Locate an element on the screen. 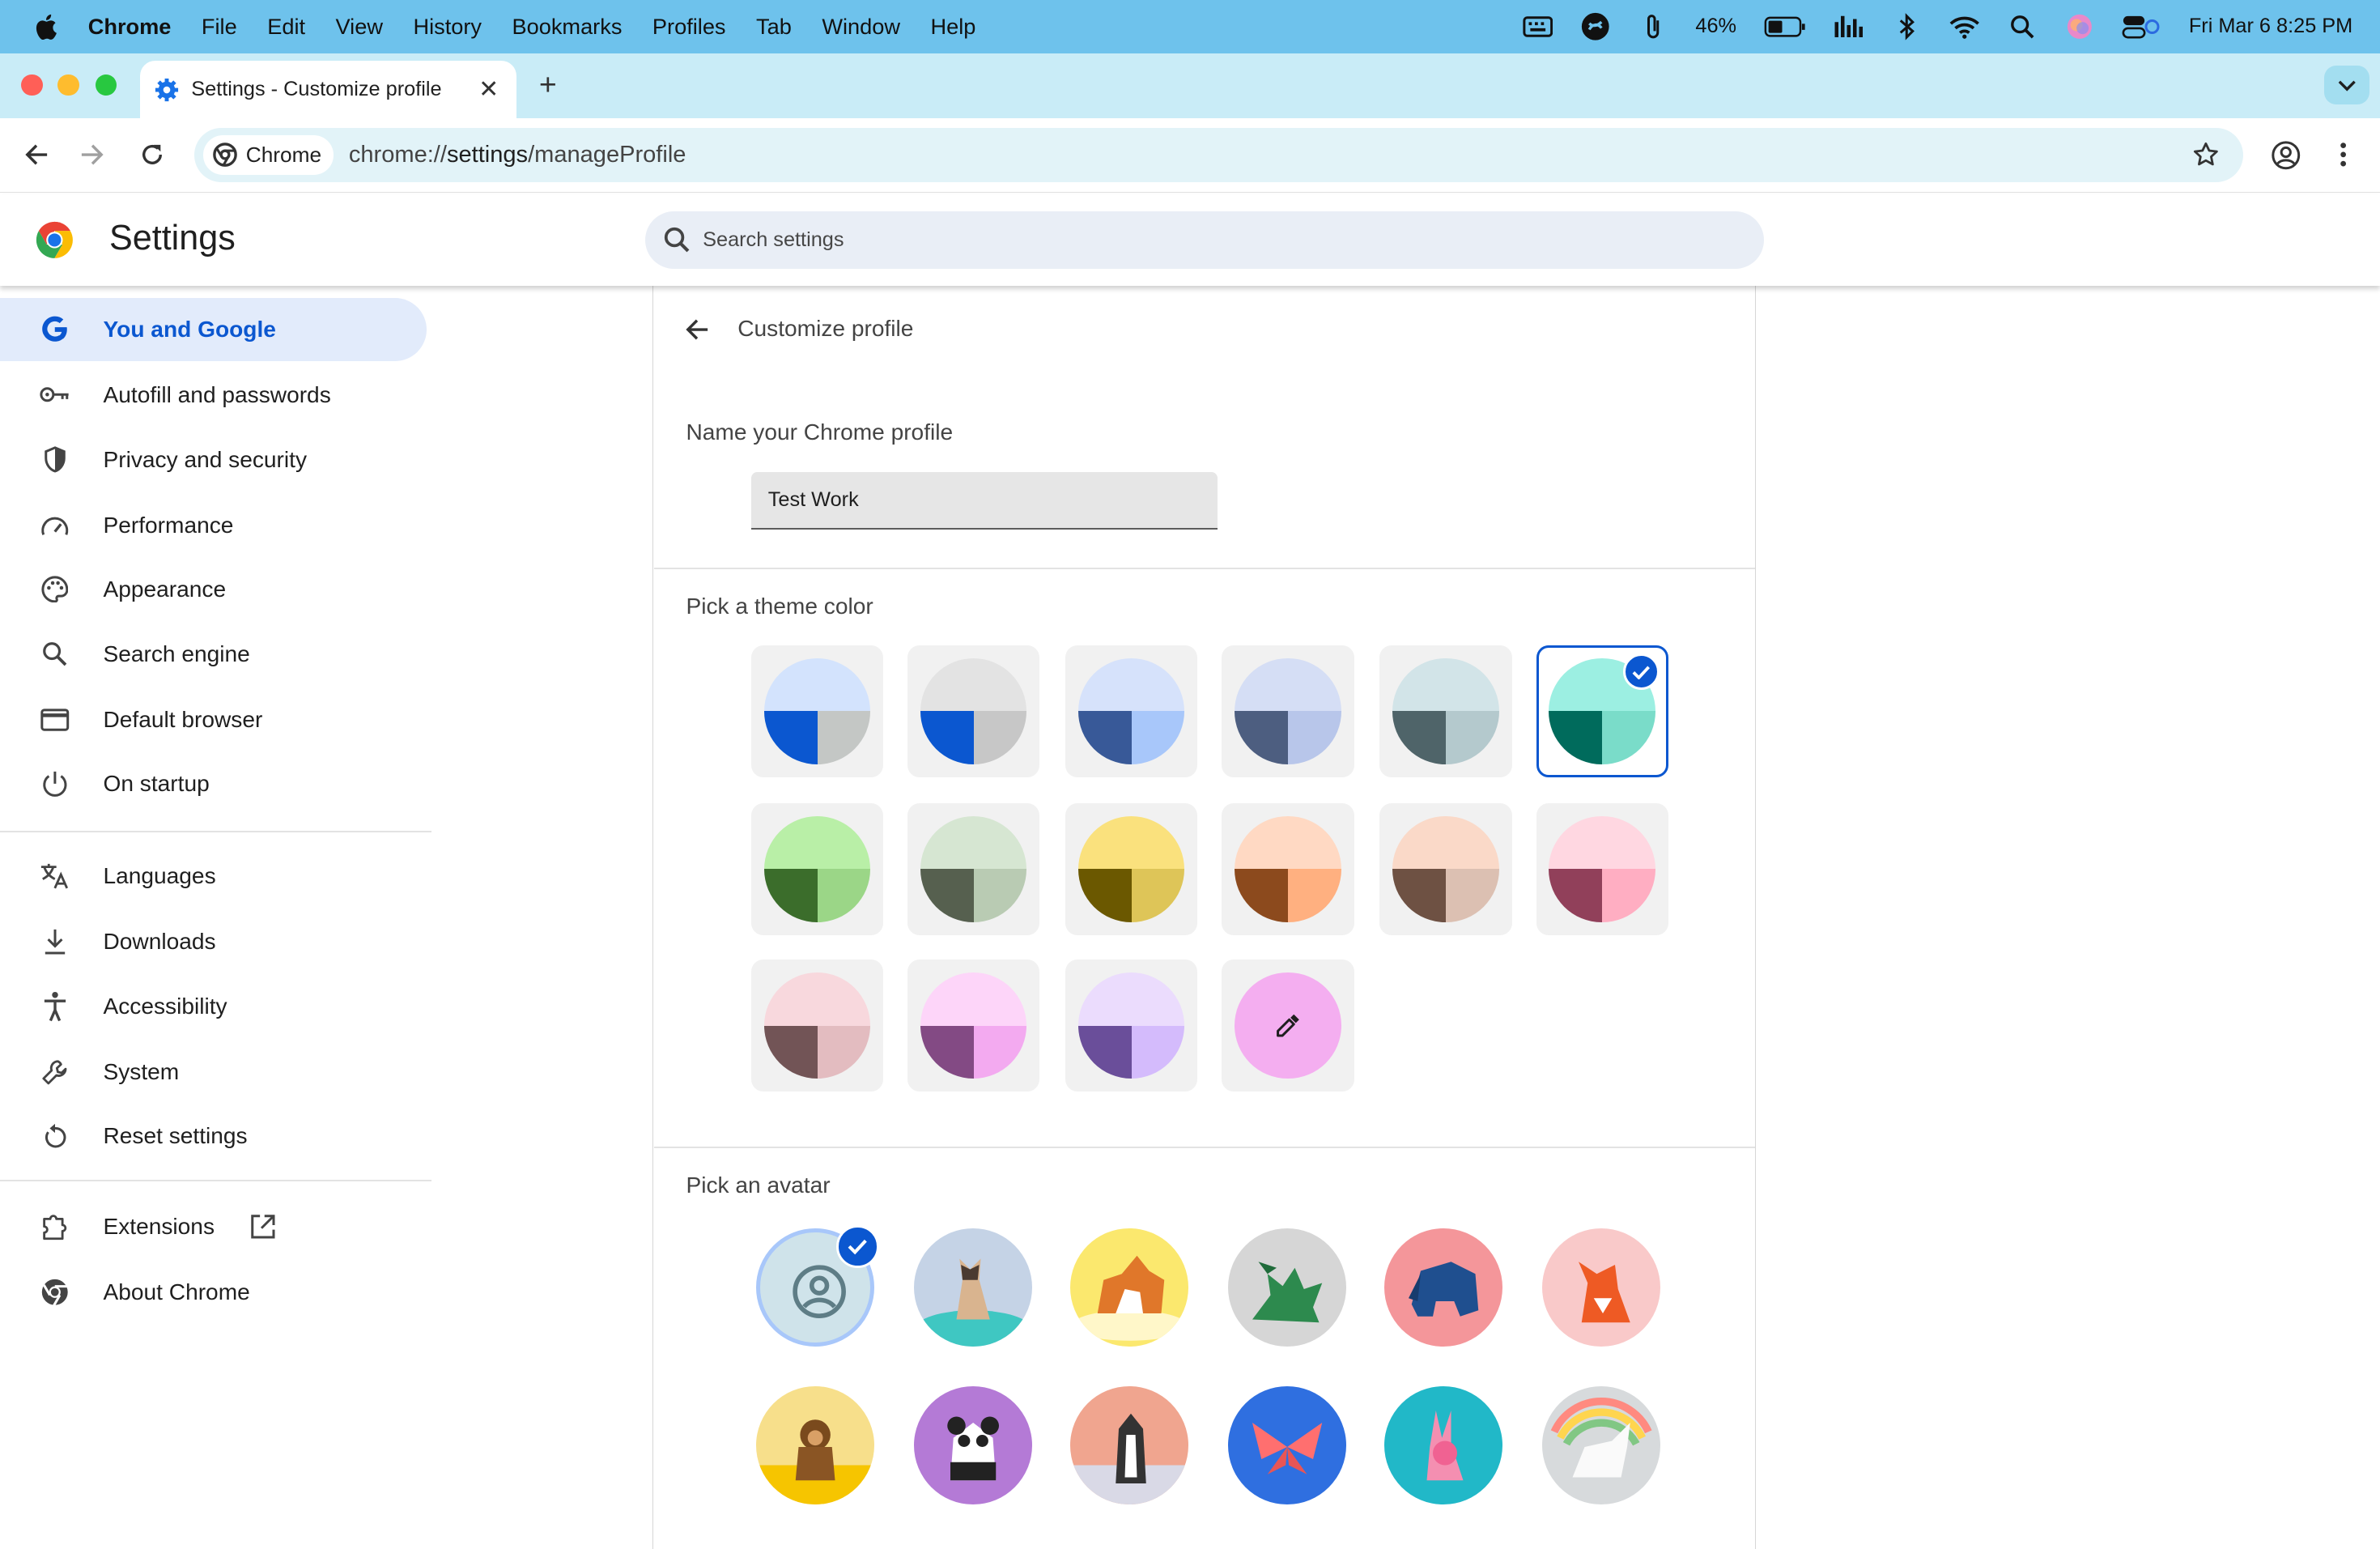 The height and width of the screenshot is (1549, 2380). elephant-avatar is located at coordinates (1443, 1287).